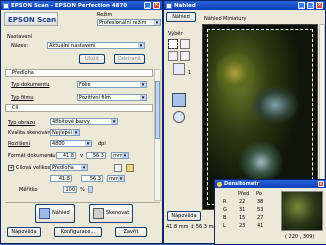 The image size is (326, 245). I want to click on target-size-label: Cílová velikost, so click(34, 168).